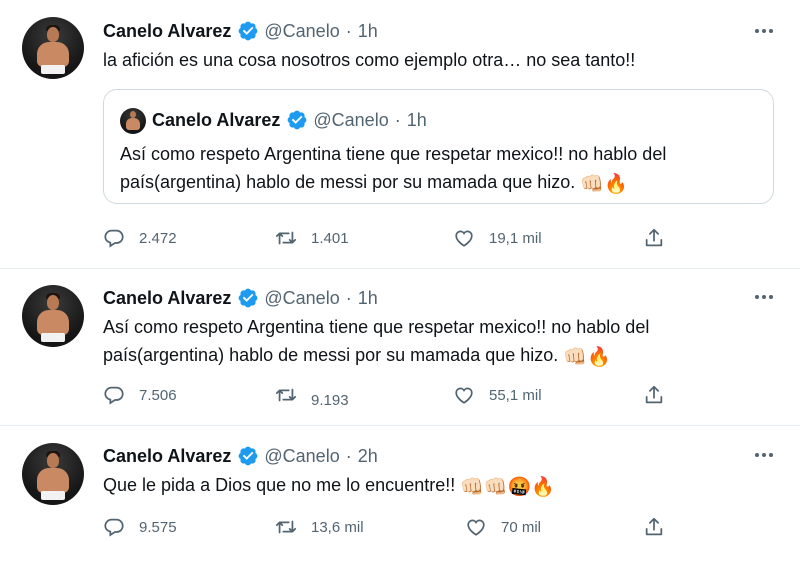 The height and width of the screenshot is (565, 800). Describe the element at coordinates (158, 238) in the screenshot. I see `reply-count: 2.472` at that location.